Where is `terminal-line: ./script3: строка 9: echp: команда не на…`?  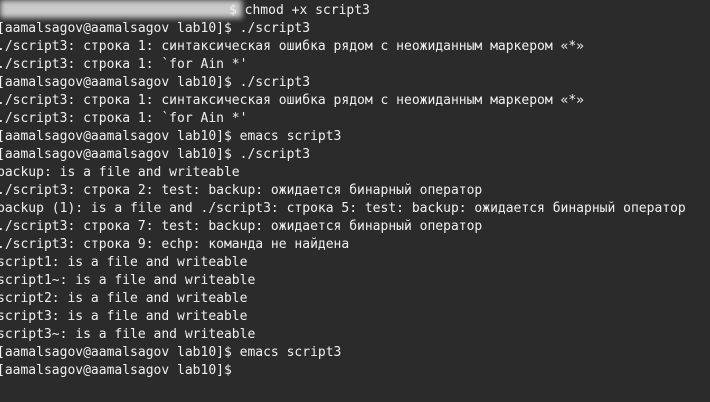 terminal-line: ./script3: строка 9: echp: команда не на… is located at coordinates (175, 244).